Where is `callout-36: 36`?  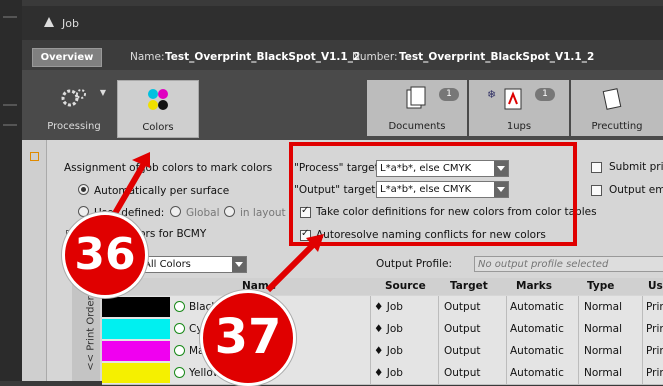
callout-36: 36 is located at coordinates (105, 255).